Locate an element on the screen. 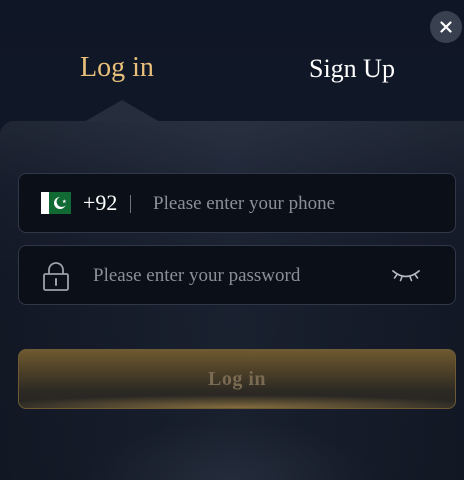 The width and height of the screenshot is (464, 480). close-icon is located at coordinates (446, 27).